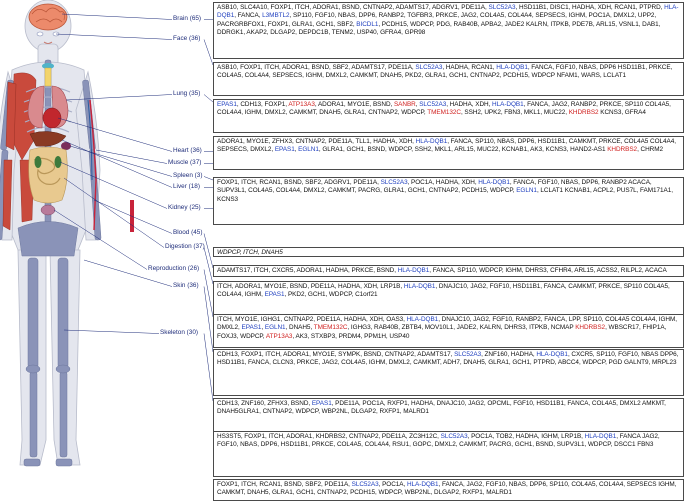 The image size is (685, 501). I want to click on link-reproduction, so click(208, 293).